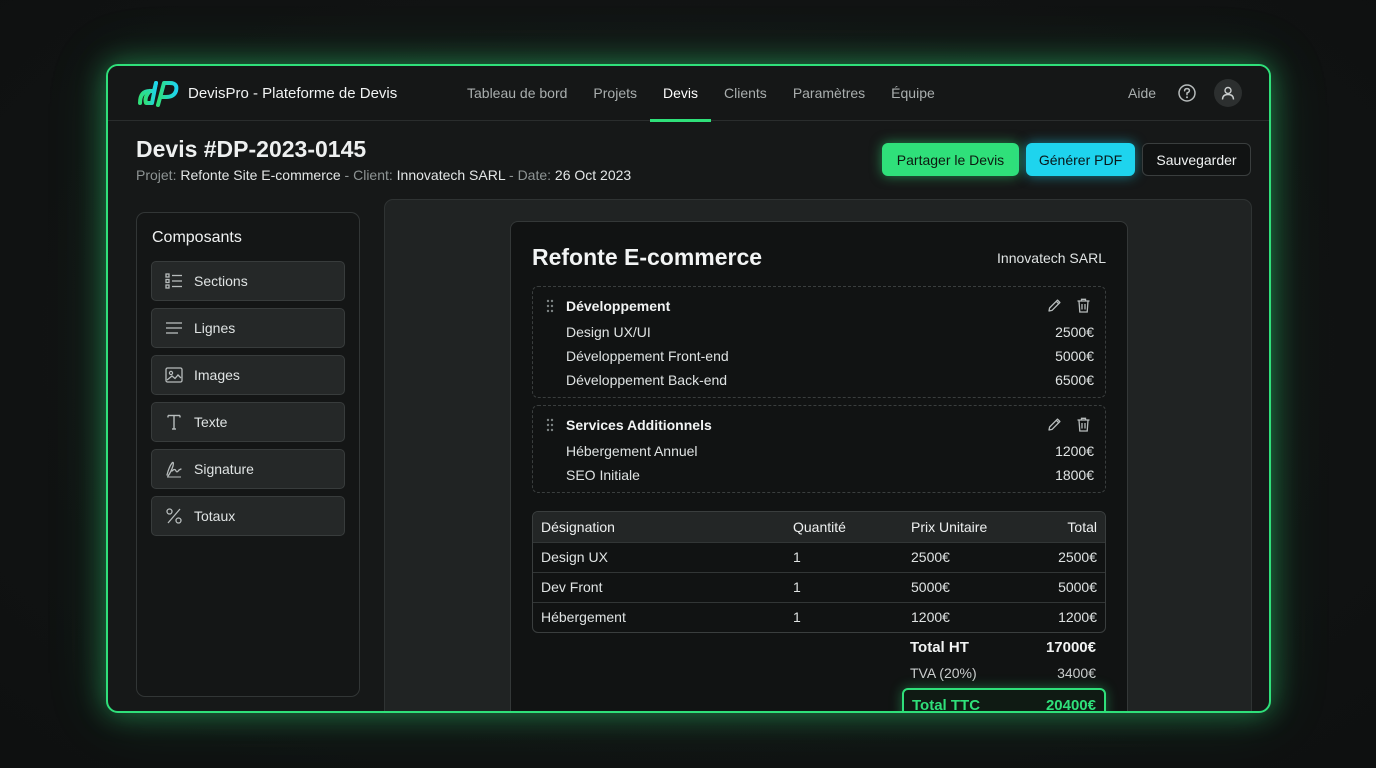 The width and height of the screenshot is (1376, 768). Describe the element at coordinates (965, 556) in the screenshot. I see `cell-prix-unitaire: 2500€` at that location.